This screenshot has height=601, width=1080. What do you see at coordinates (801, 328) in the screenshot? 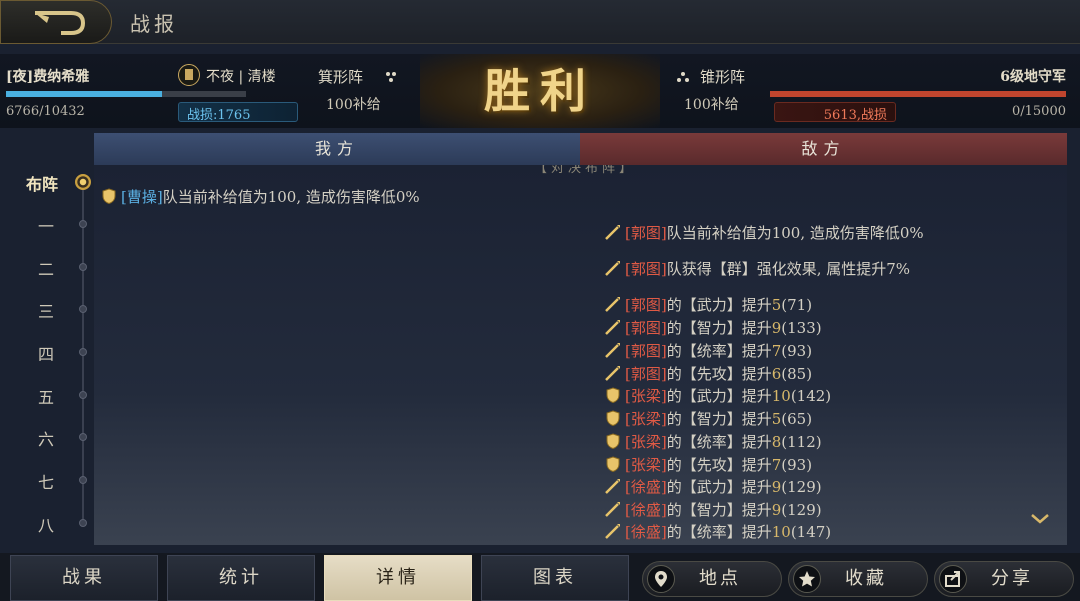
I see `log-stat-total: (133)` at bounding box center [801, 328].